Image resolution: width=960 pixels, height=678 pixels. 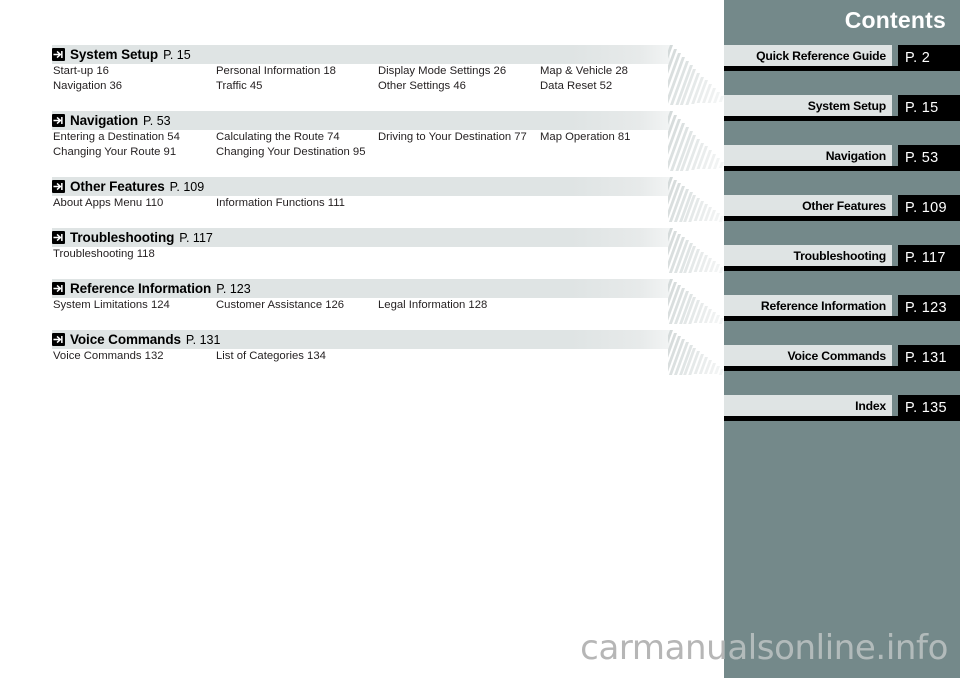 What do you see at coordinates (111, 305) in the screenshot?
I see `contents-entry-link: System Limitations 124` at bounding box center [111, 305].